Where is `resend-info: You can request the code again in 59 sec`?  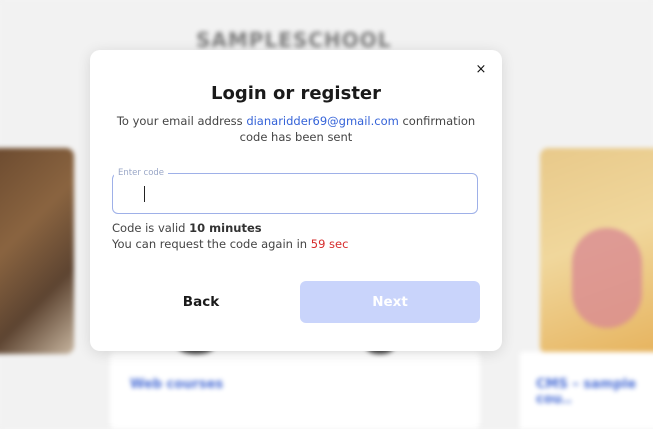 resend-info: You can request the code again in 59 sec is located at coordinates (230, 244).